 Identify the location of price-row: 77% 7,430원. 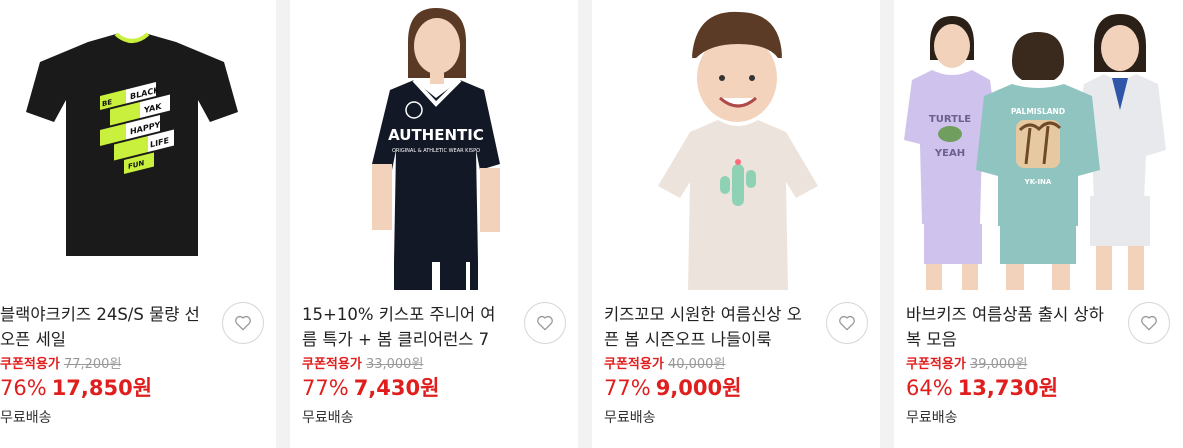
(370, 388).